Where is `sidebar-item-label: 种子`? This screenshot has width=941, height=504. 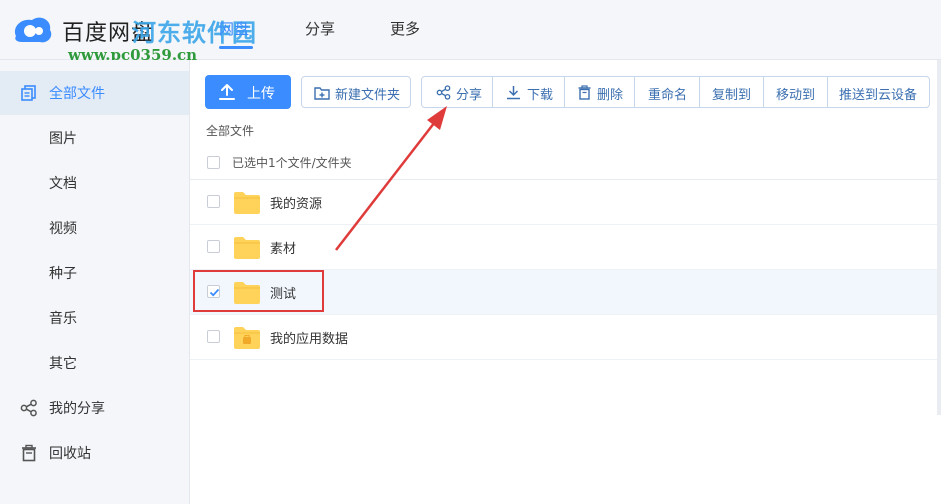
sidebar-item-label: 种子 is located at coordinates (63, 274).